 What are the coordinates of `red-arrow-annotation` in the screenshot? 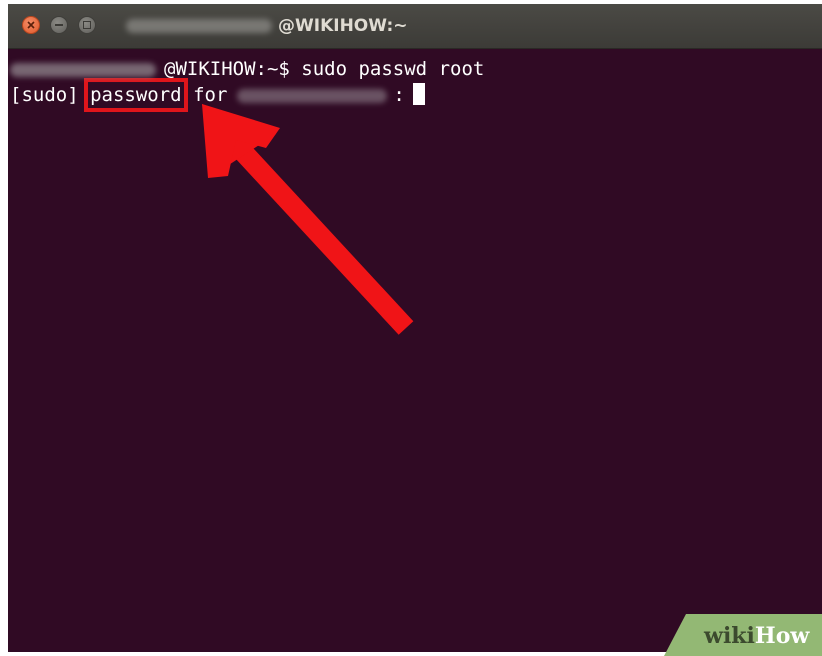 It's located at (308, 219).